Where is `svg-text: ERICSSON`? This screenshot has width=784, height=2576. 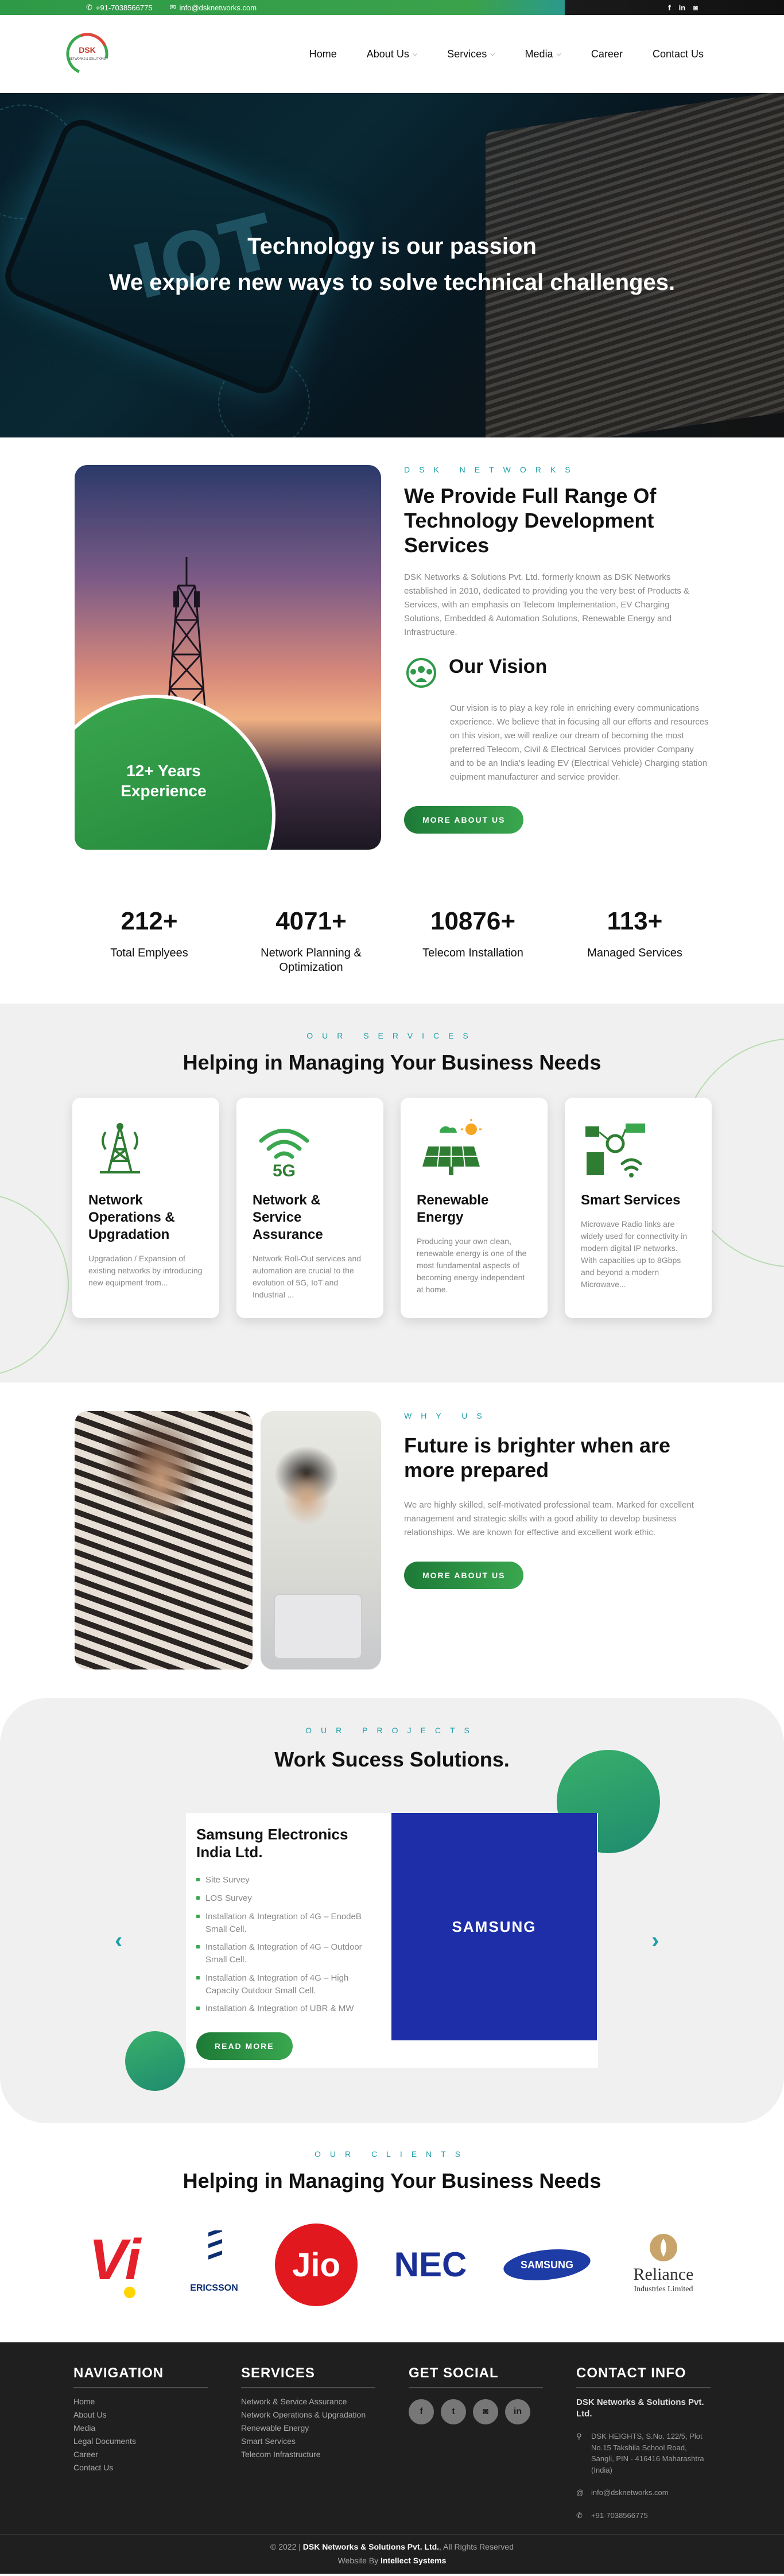 svg-text: ERICSSON is located at coordinates (214, 2288).